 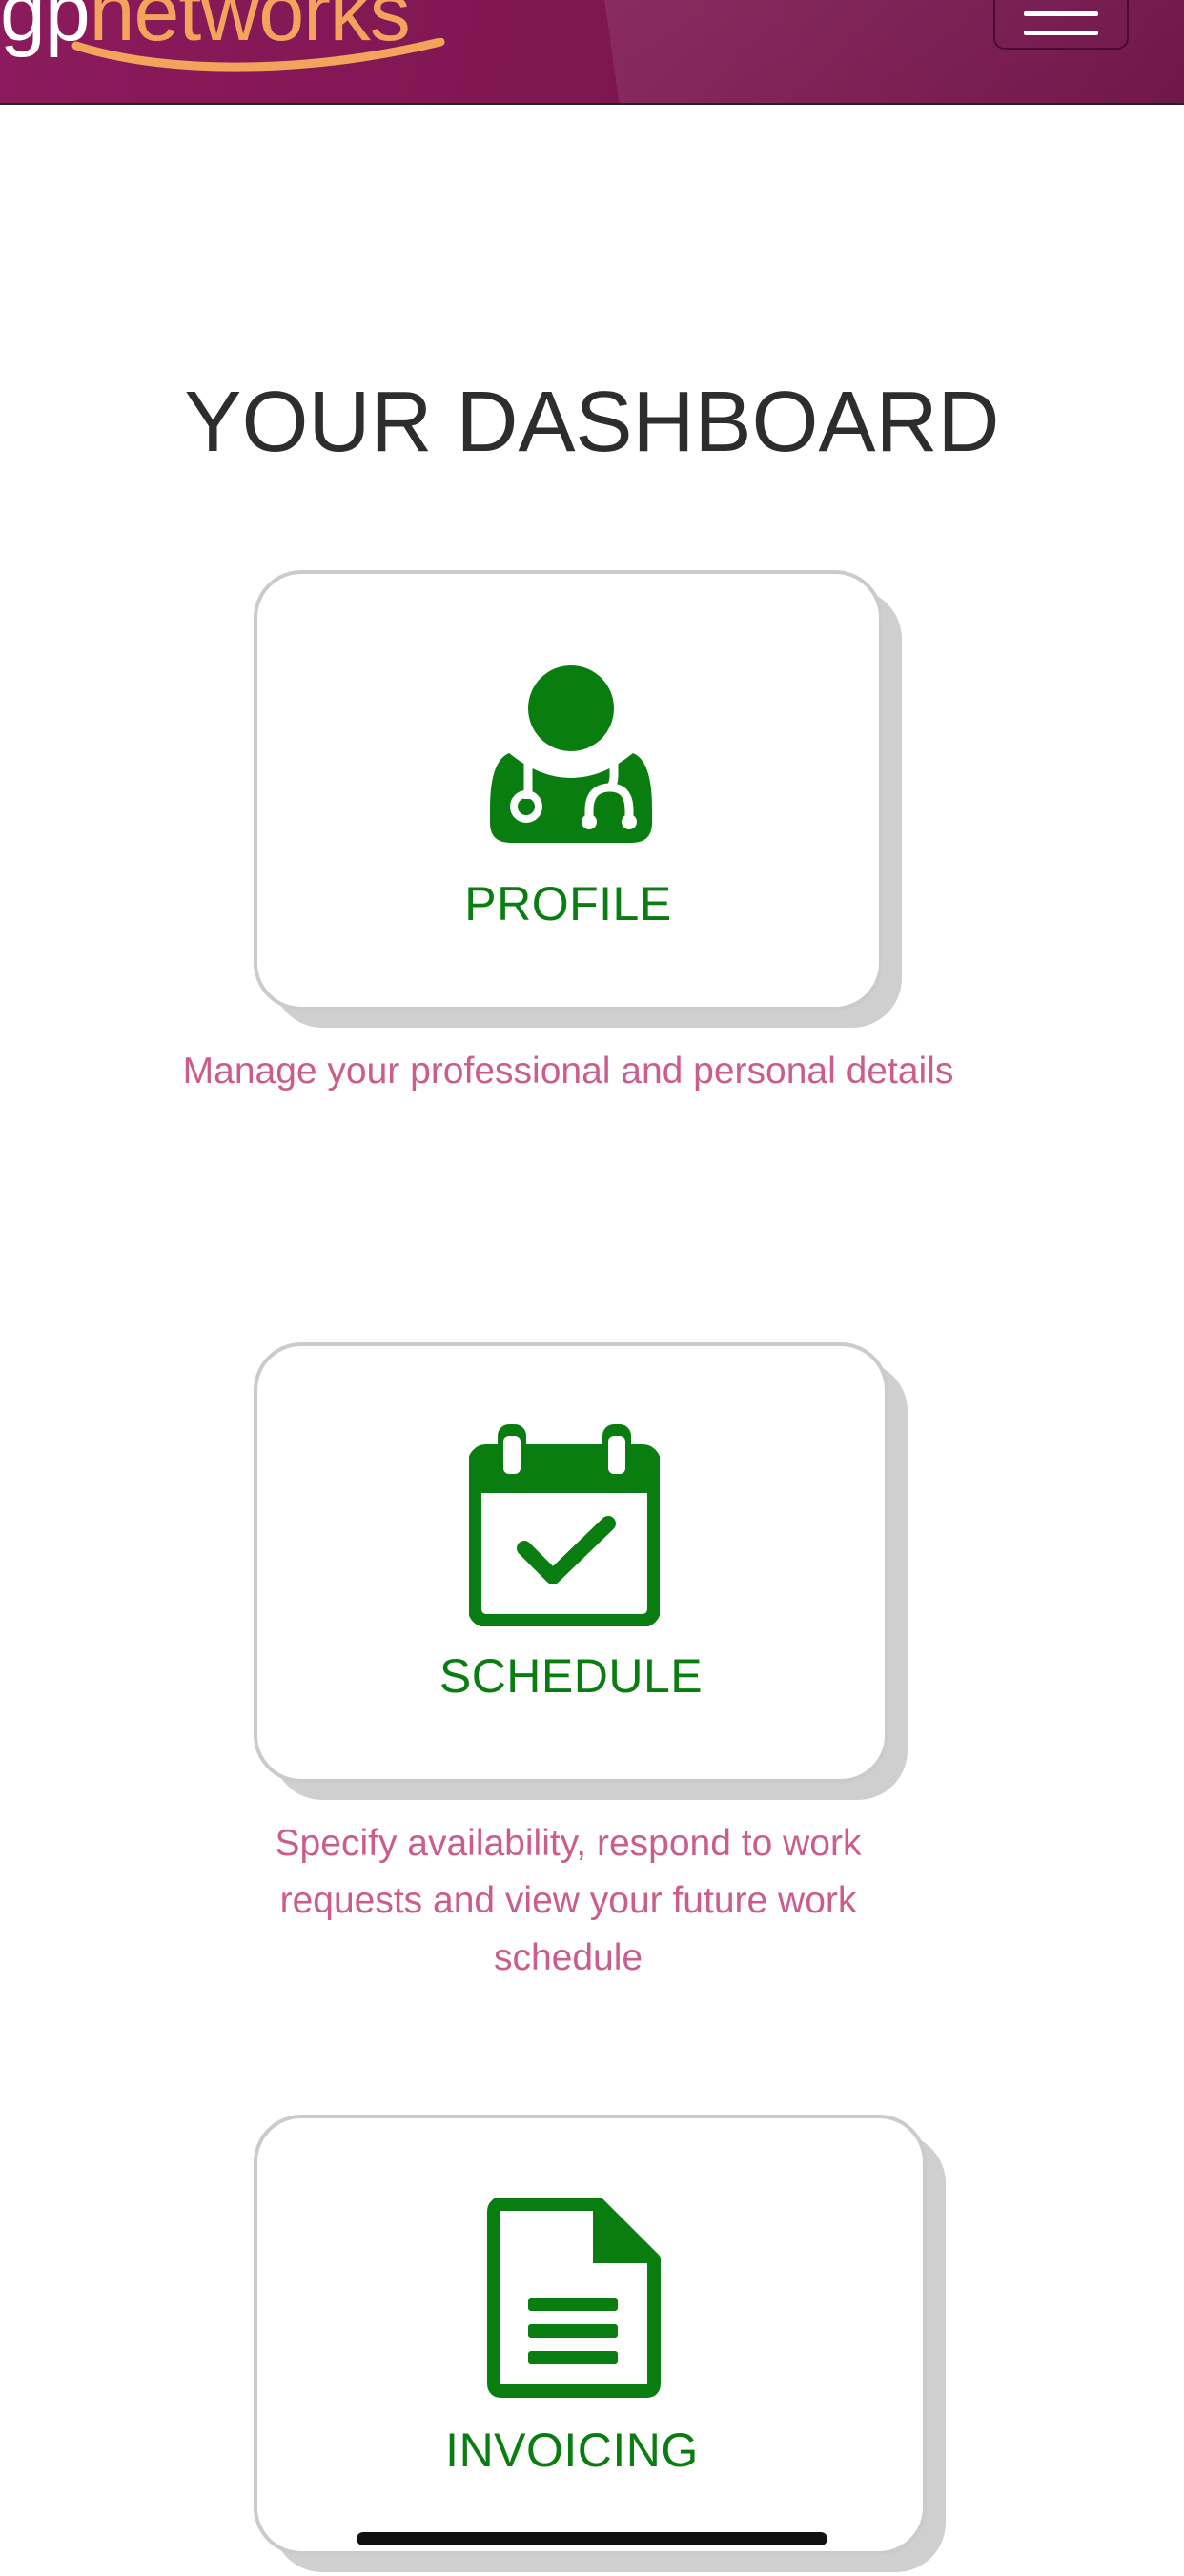 What do you see at coordinates (571, 1676) in the screenshot?
I see `card-label: SCHEDULE` at bounding box center [571, 1676].